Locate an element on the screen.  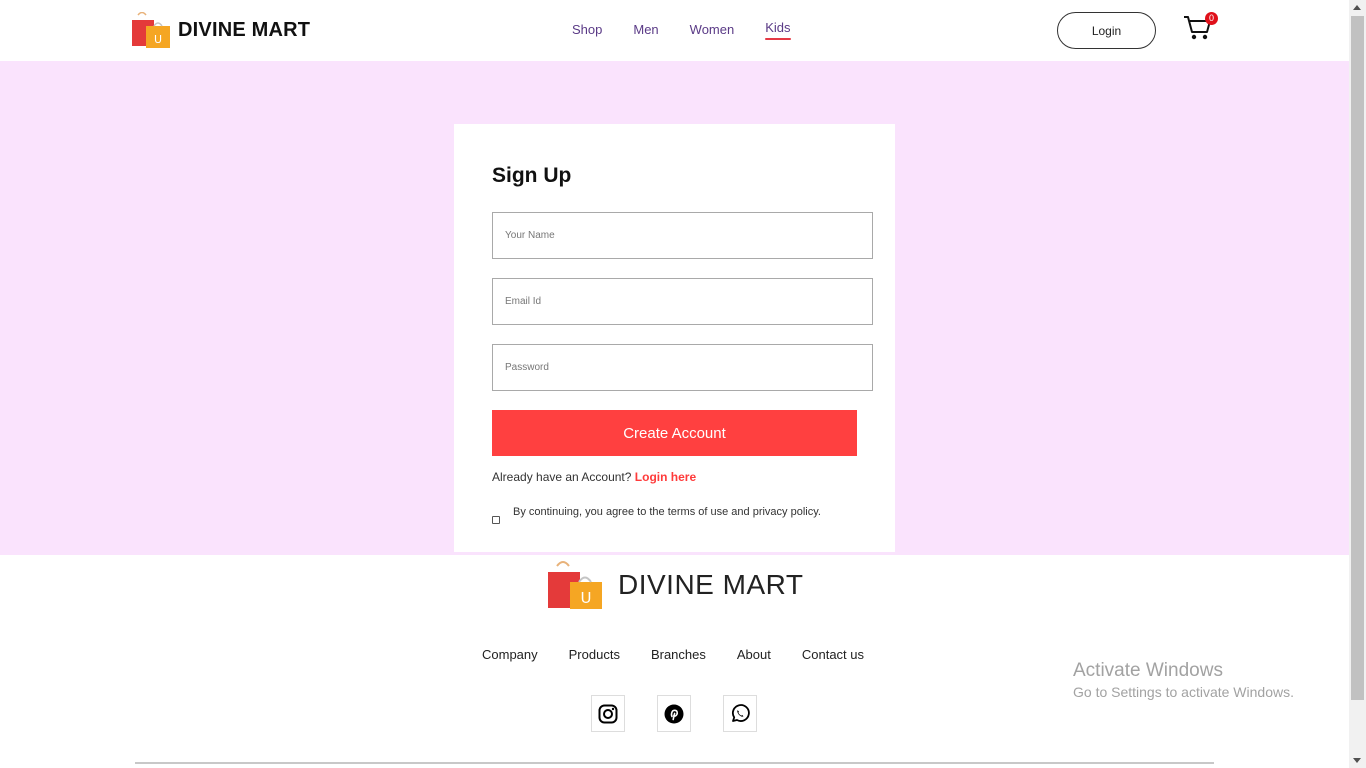
scrollbar-thumb is located at coordinates (1357, 358).